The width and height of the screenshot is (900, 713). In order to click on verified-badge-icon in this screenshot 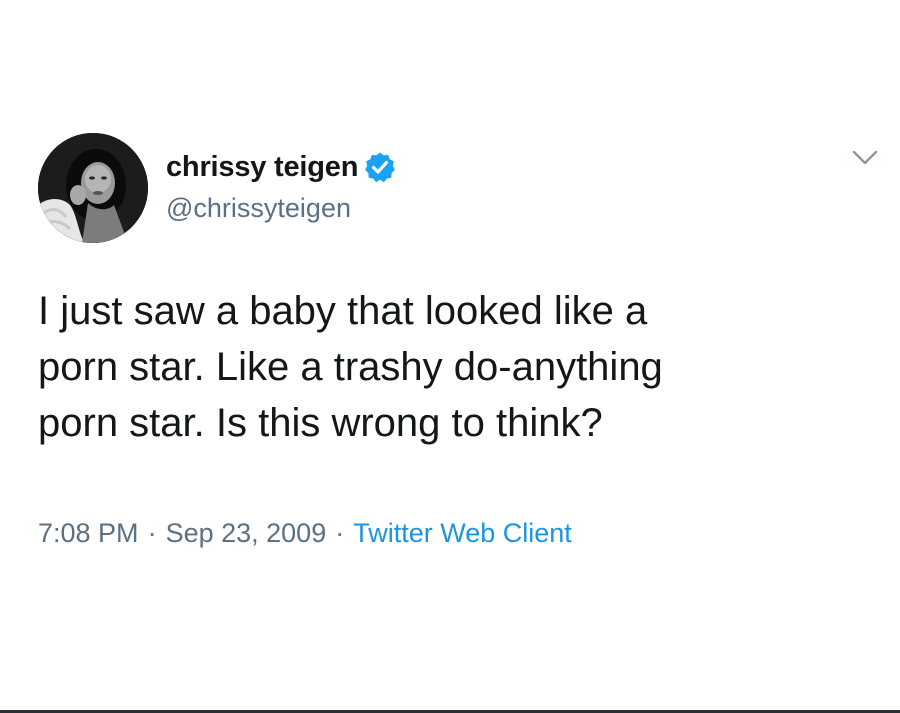, I will do `click(380, 167)`.